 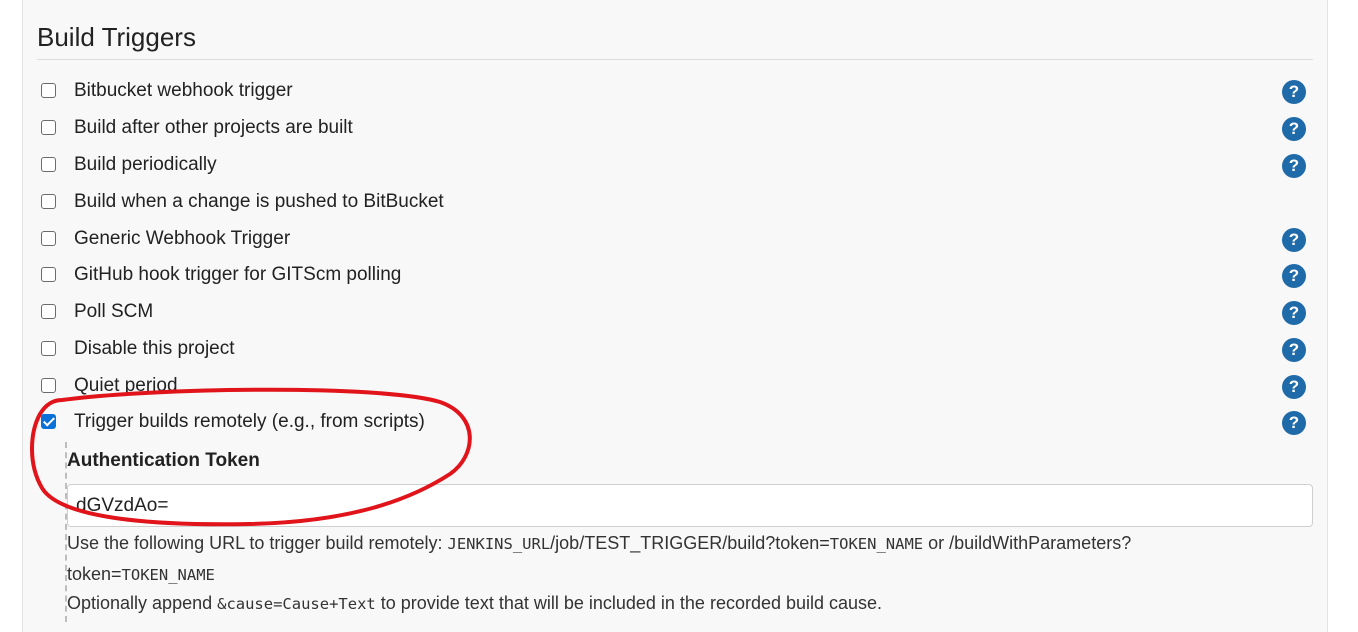 What do you see at coordinates (145, 164) in the screenshot?
I see `trigger-label: Build periodically` at bounding box center [145, 164].